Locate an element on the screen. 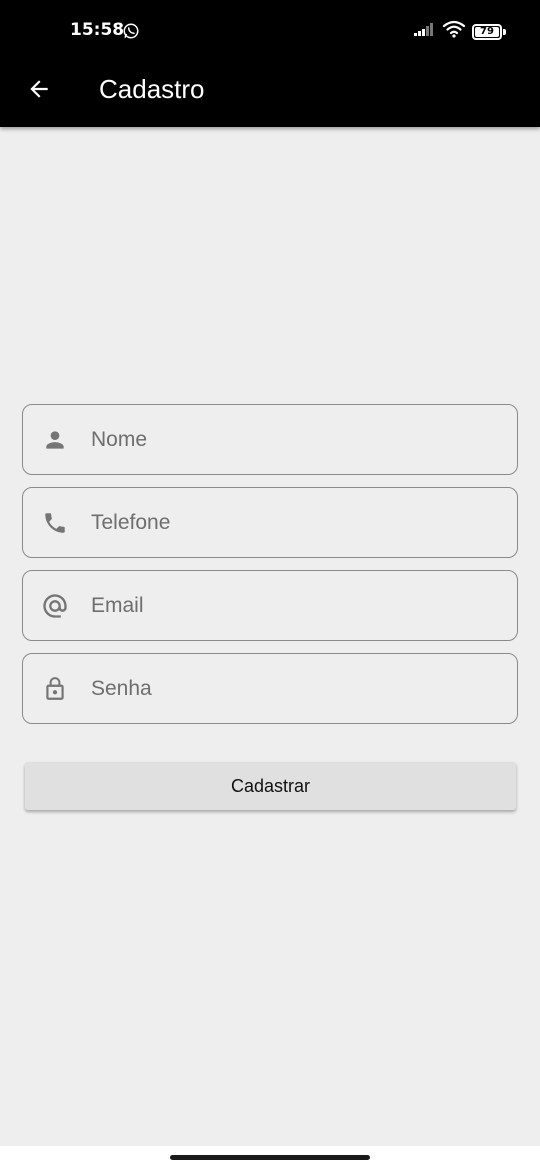 Image resolution: width=540 pixels, height=1170 pixels. battery-icon: 79 is located at coordinates (487, 31).